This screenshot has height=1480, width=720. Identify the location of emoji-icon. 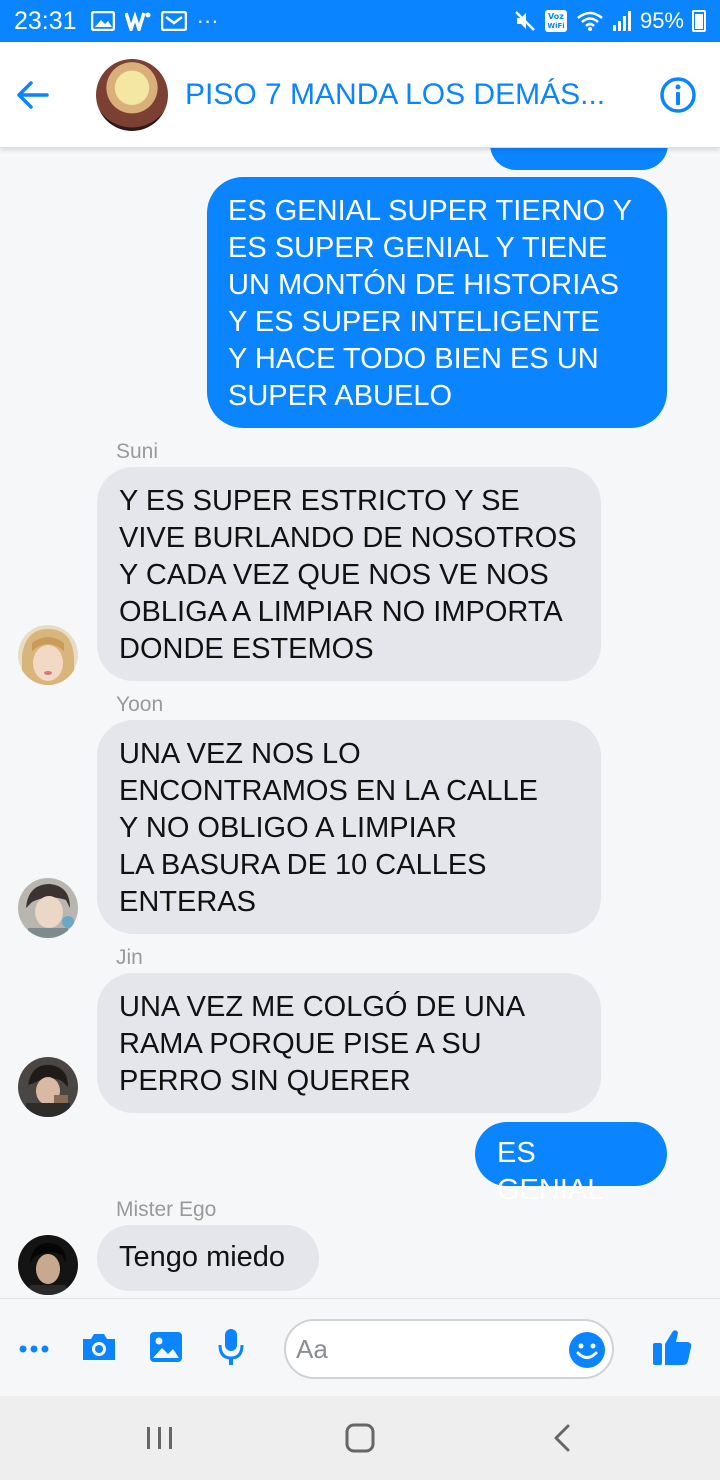
(587, 1350).